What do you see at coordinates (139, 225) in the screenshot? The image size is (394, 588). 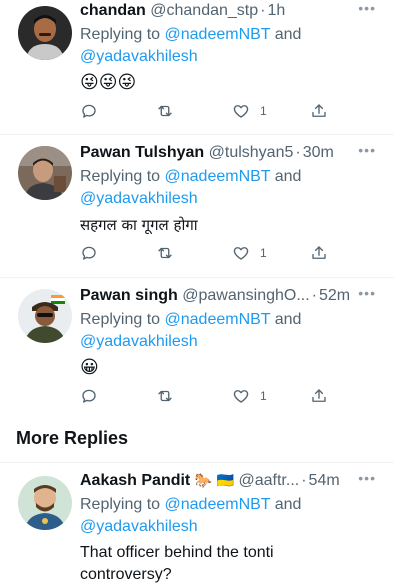 I see `tweet-text: सहगल का गूगल होगा` at bounding box center [139, 225].